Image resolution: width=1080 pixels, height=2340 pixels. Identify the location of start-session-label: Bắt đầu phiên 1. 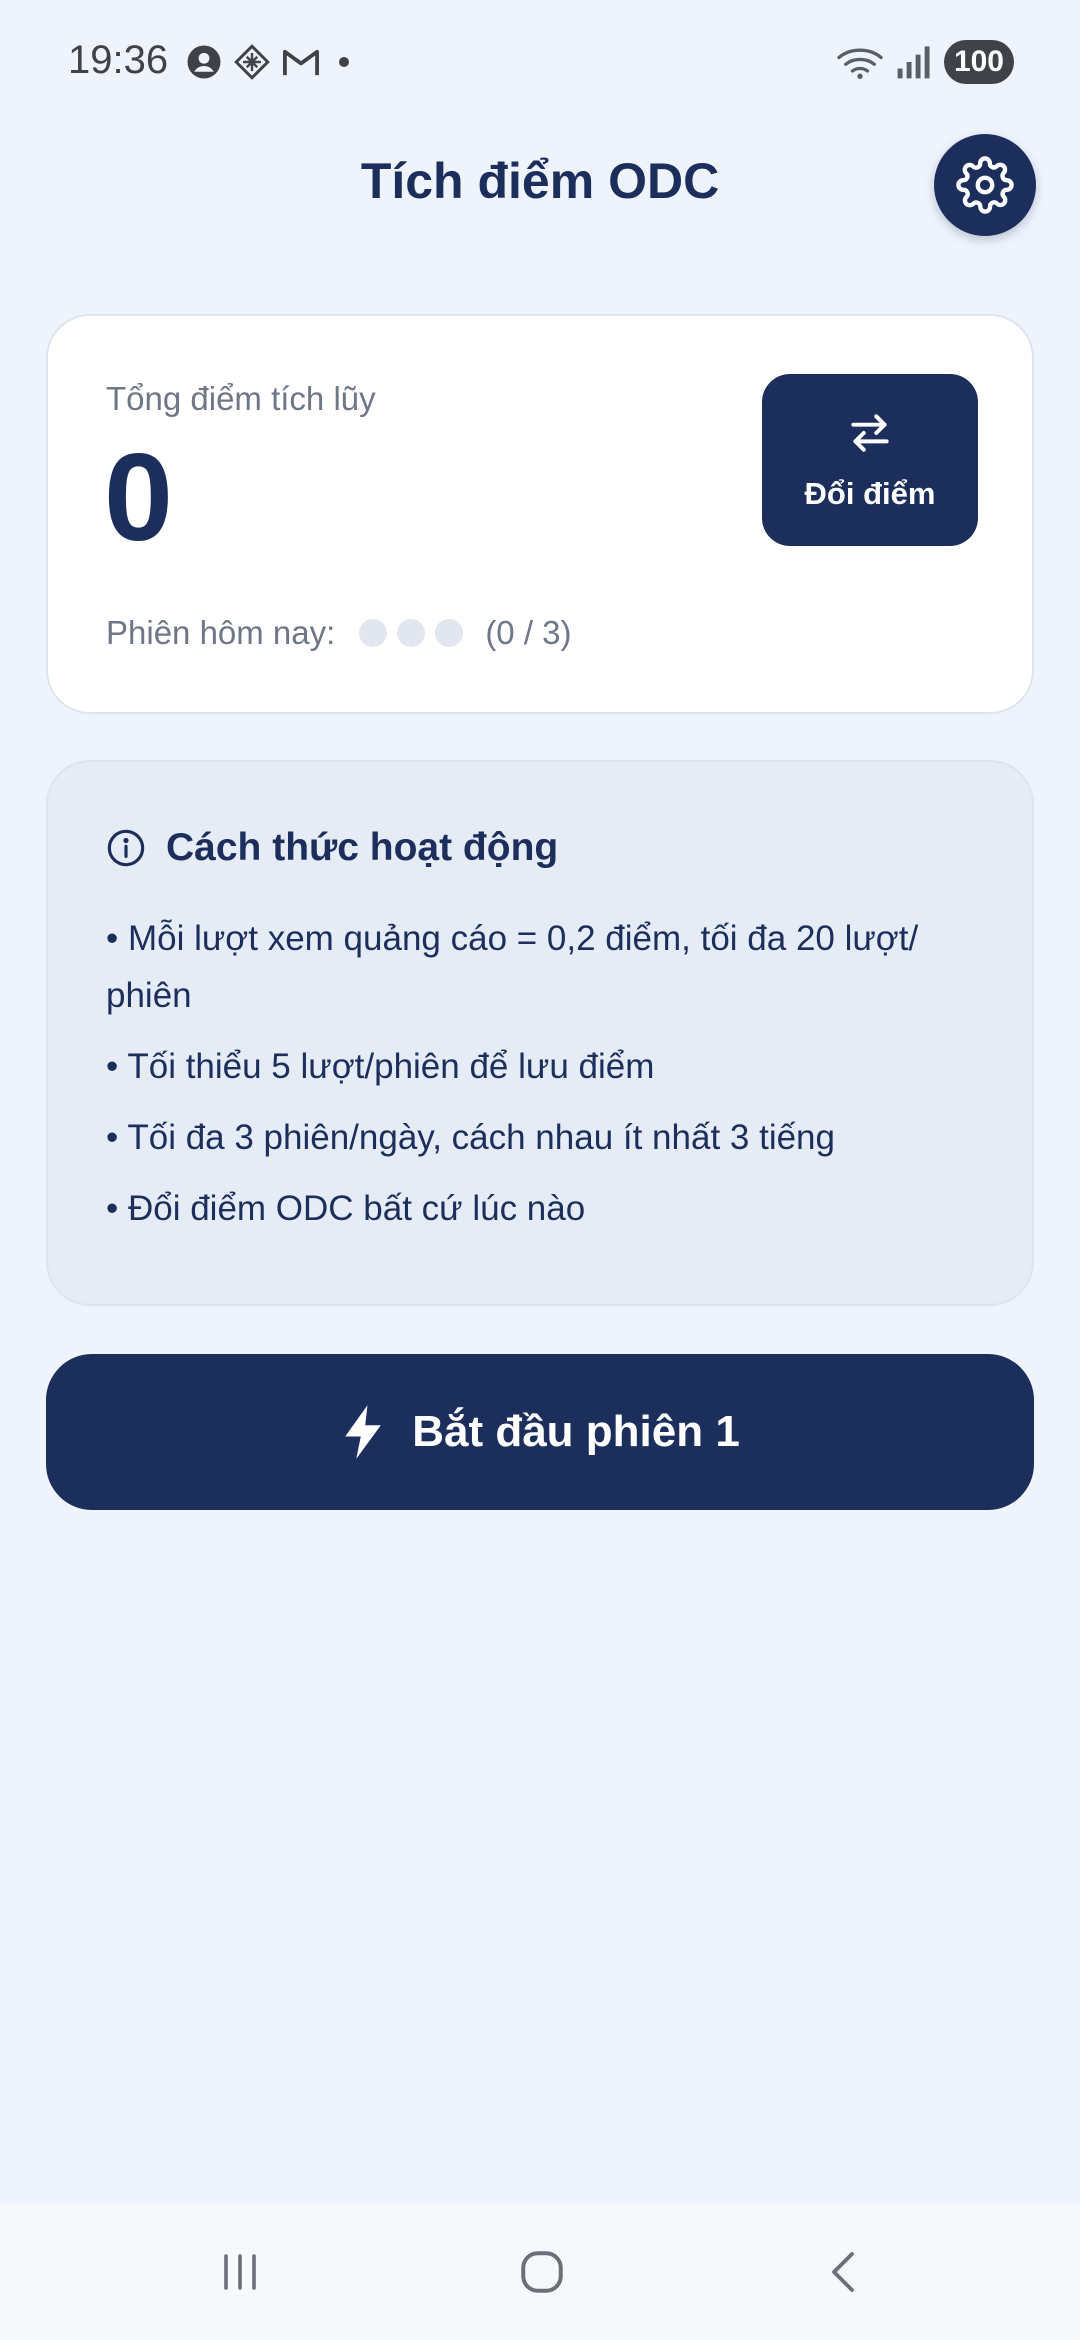
(576, 1431).